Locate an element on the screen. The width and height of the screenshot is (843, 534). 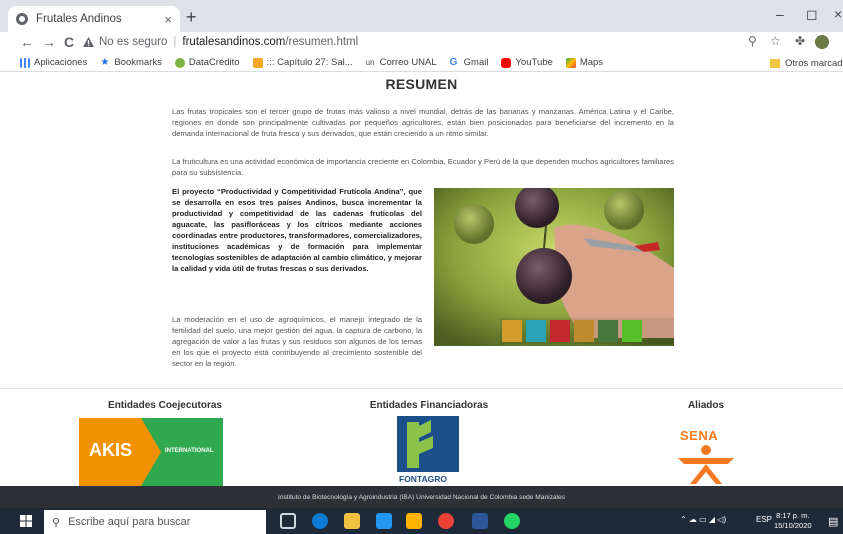
language-indicator: ESP is located at coordinates (764, 519).